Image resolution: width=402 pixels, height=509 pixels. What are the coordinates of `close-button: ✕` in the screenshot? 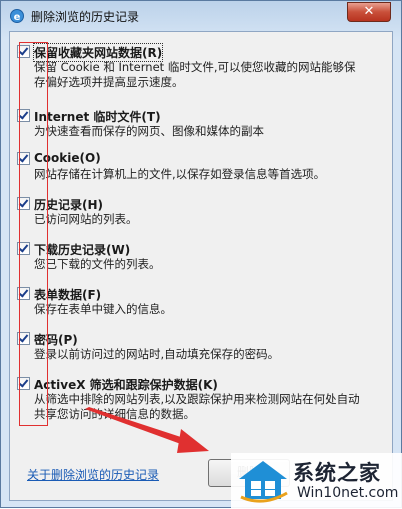 It's located at (369, 12).